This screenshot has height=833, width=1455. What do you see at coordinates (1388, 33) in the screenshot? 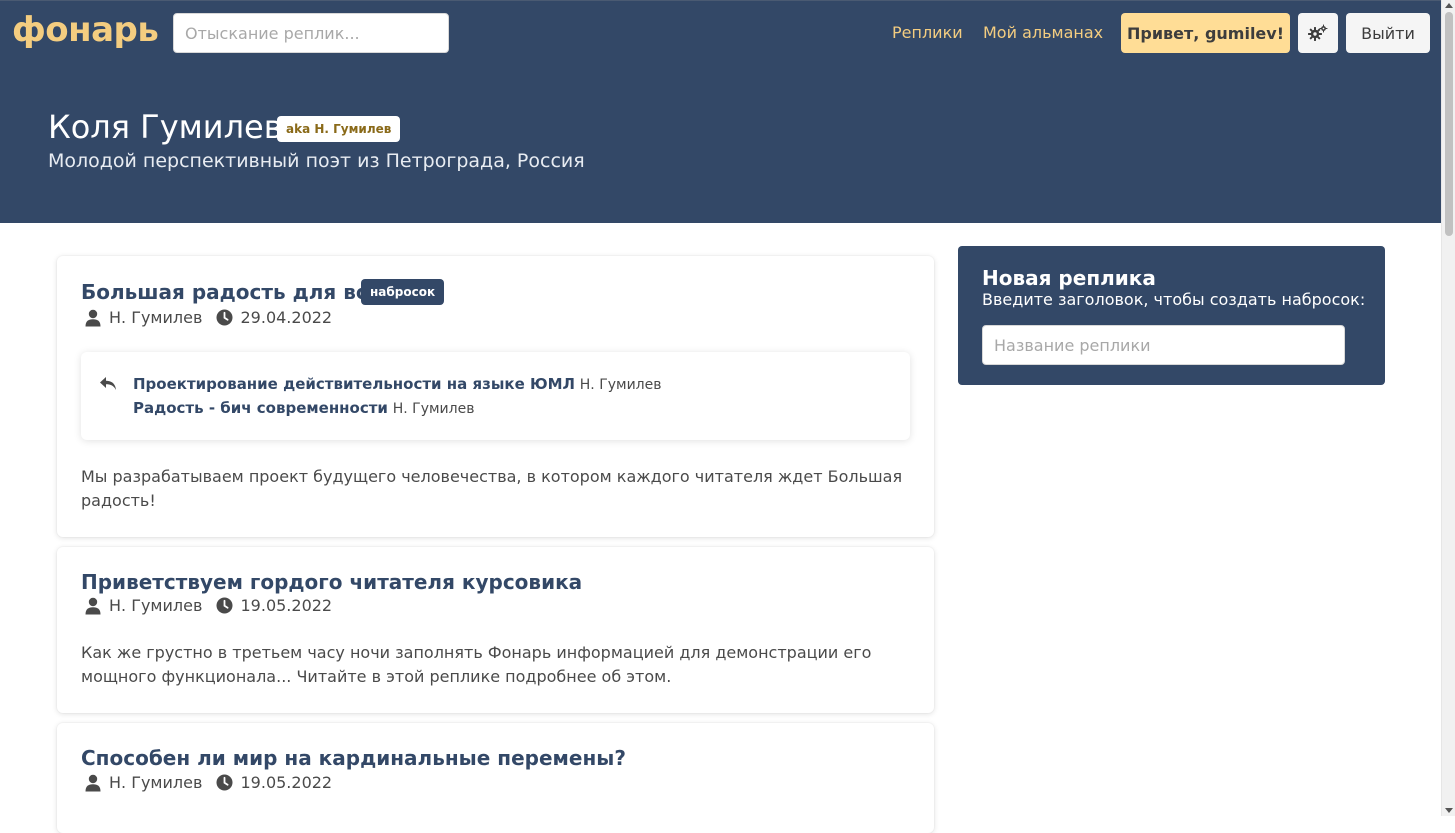
I see `logout-button: Выйти` at bounding box center [1388, 33].